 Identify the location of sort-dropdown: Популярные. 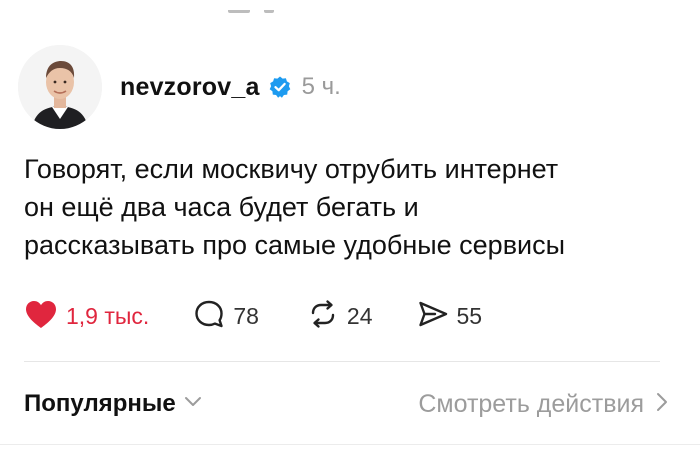
(113, 404).